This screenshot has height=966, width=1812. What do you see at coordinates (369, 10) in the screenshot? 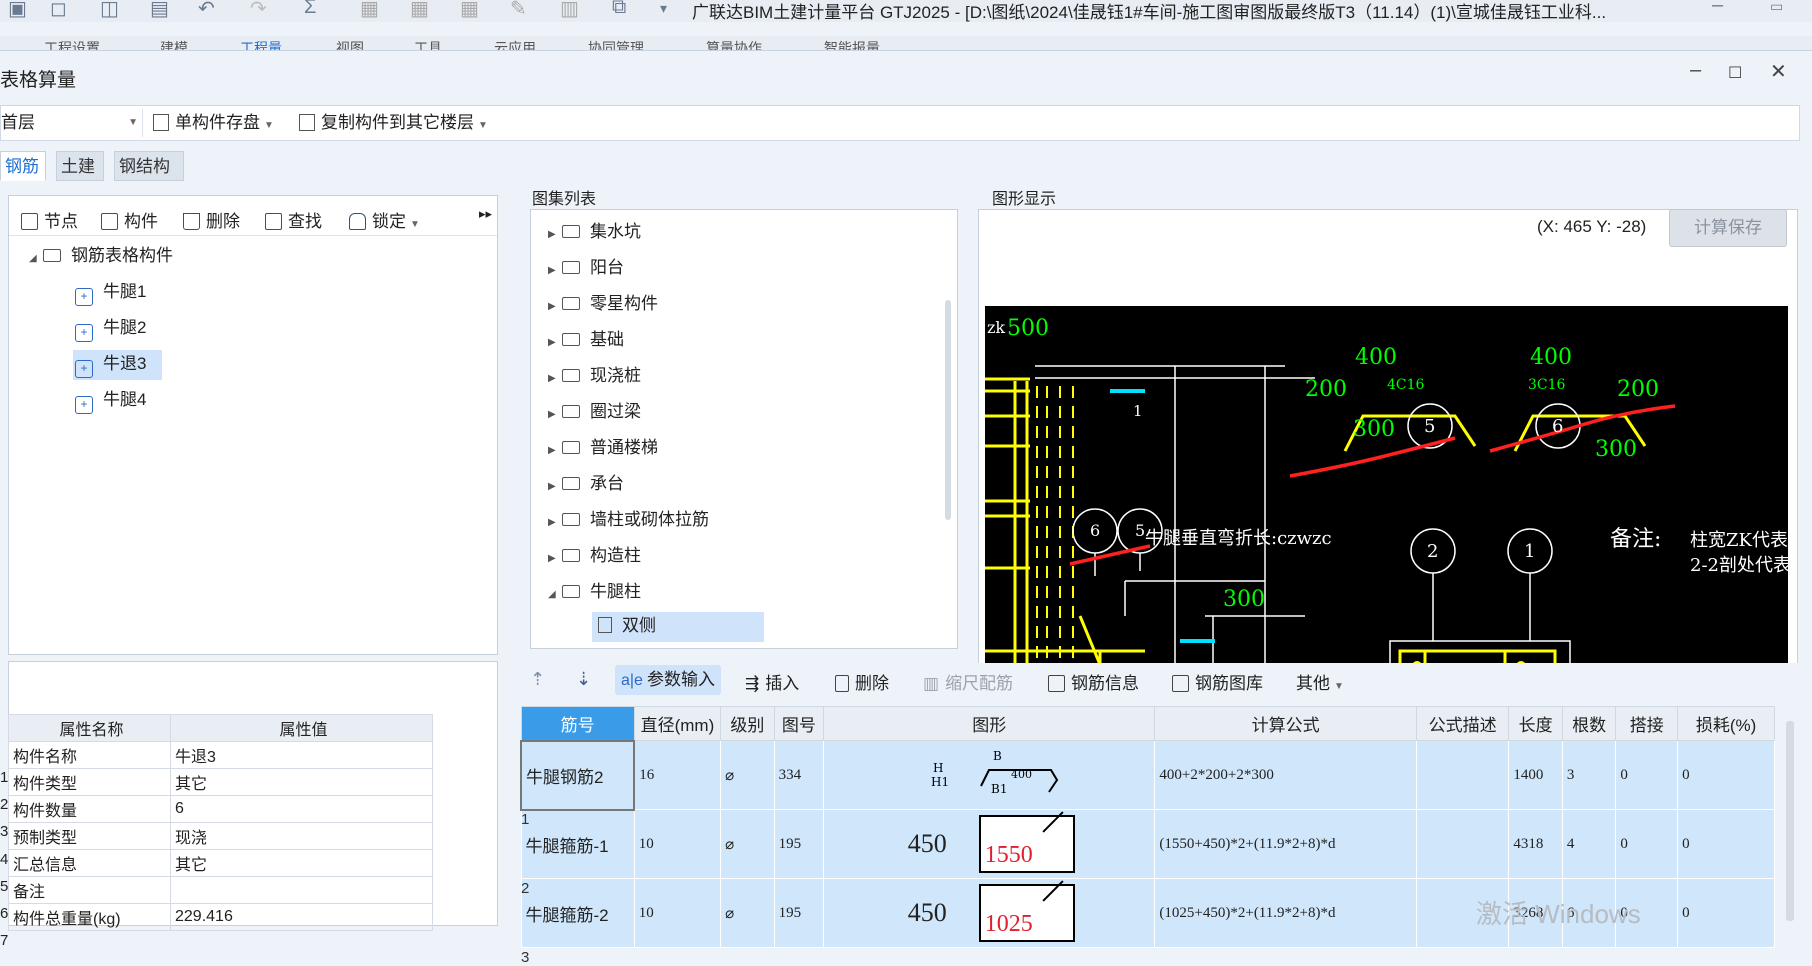
I see `toolbar-icon-a: ▦` at bounding box center [369, 10].